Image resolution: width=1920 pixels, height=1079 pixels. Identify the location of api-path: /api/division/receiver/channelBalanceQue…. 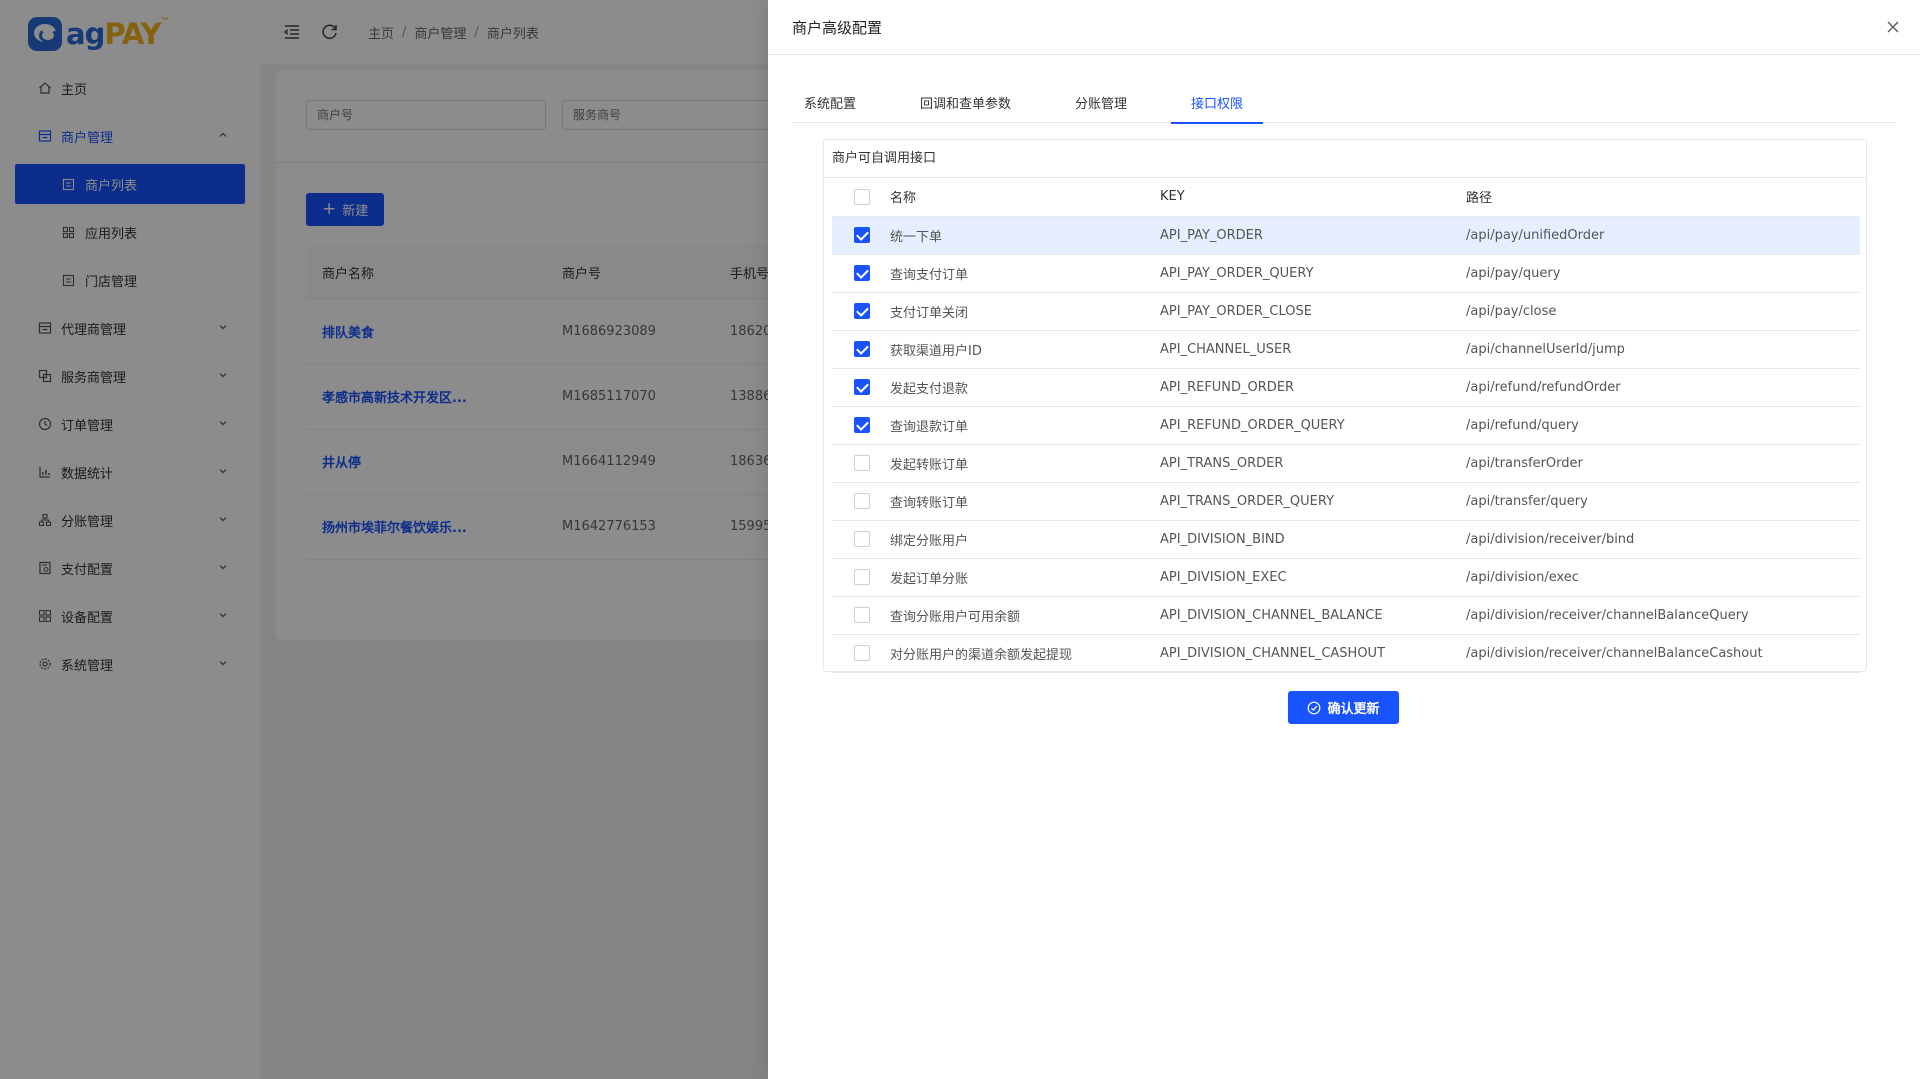
(1663, 615).